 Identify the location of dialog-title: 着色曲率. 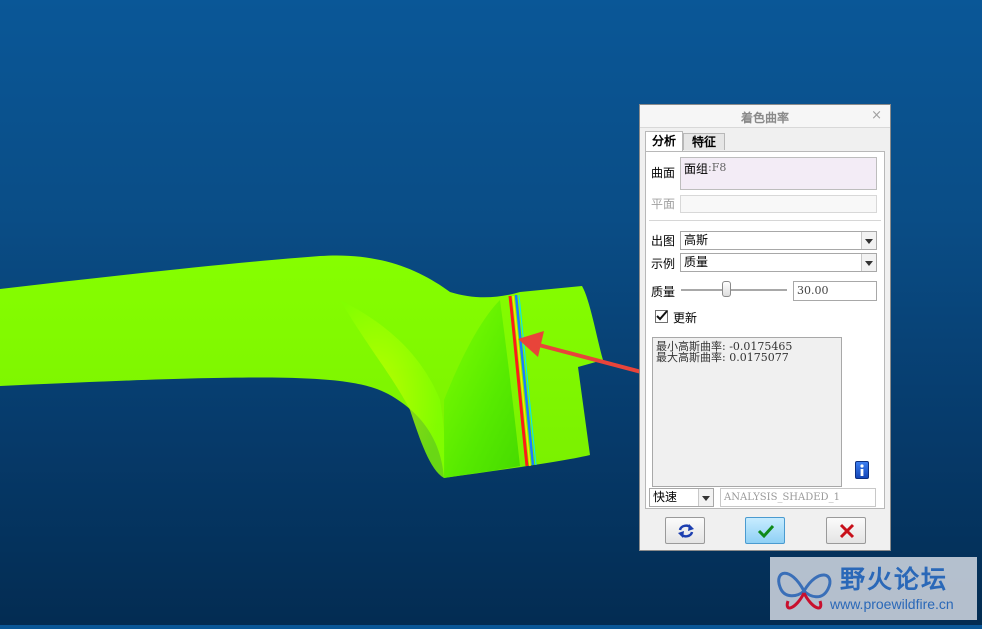
(764, 118).